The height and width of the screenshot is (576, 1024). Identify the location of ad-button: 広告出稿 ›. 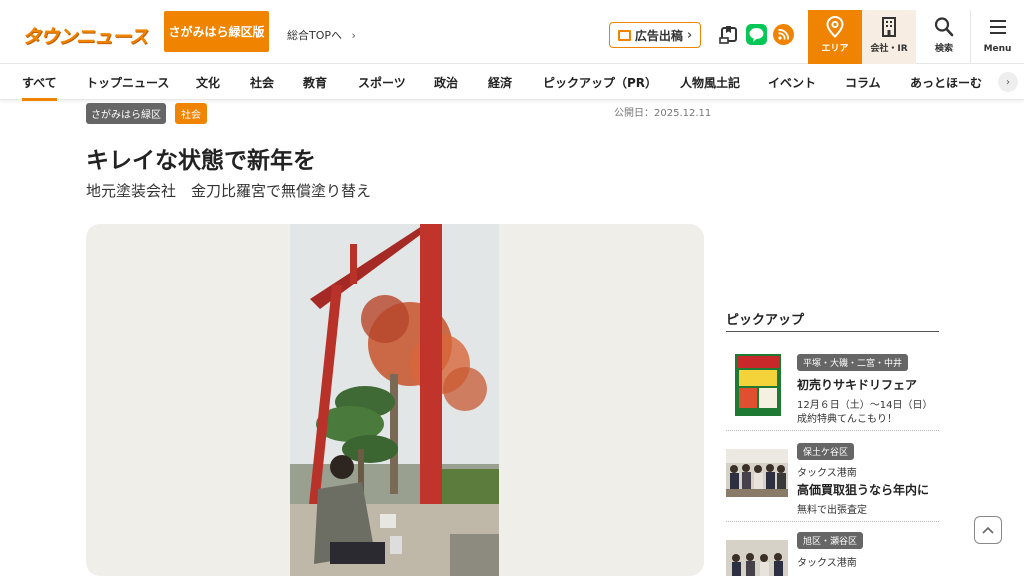
(655, 35).